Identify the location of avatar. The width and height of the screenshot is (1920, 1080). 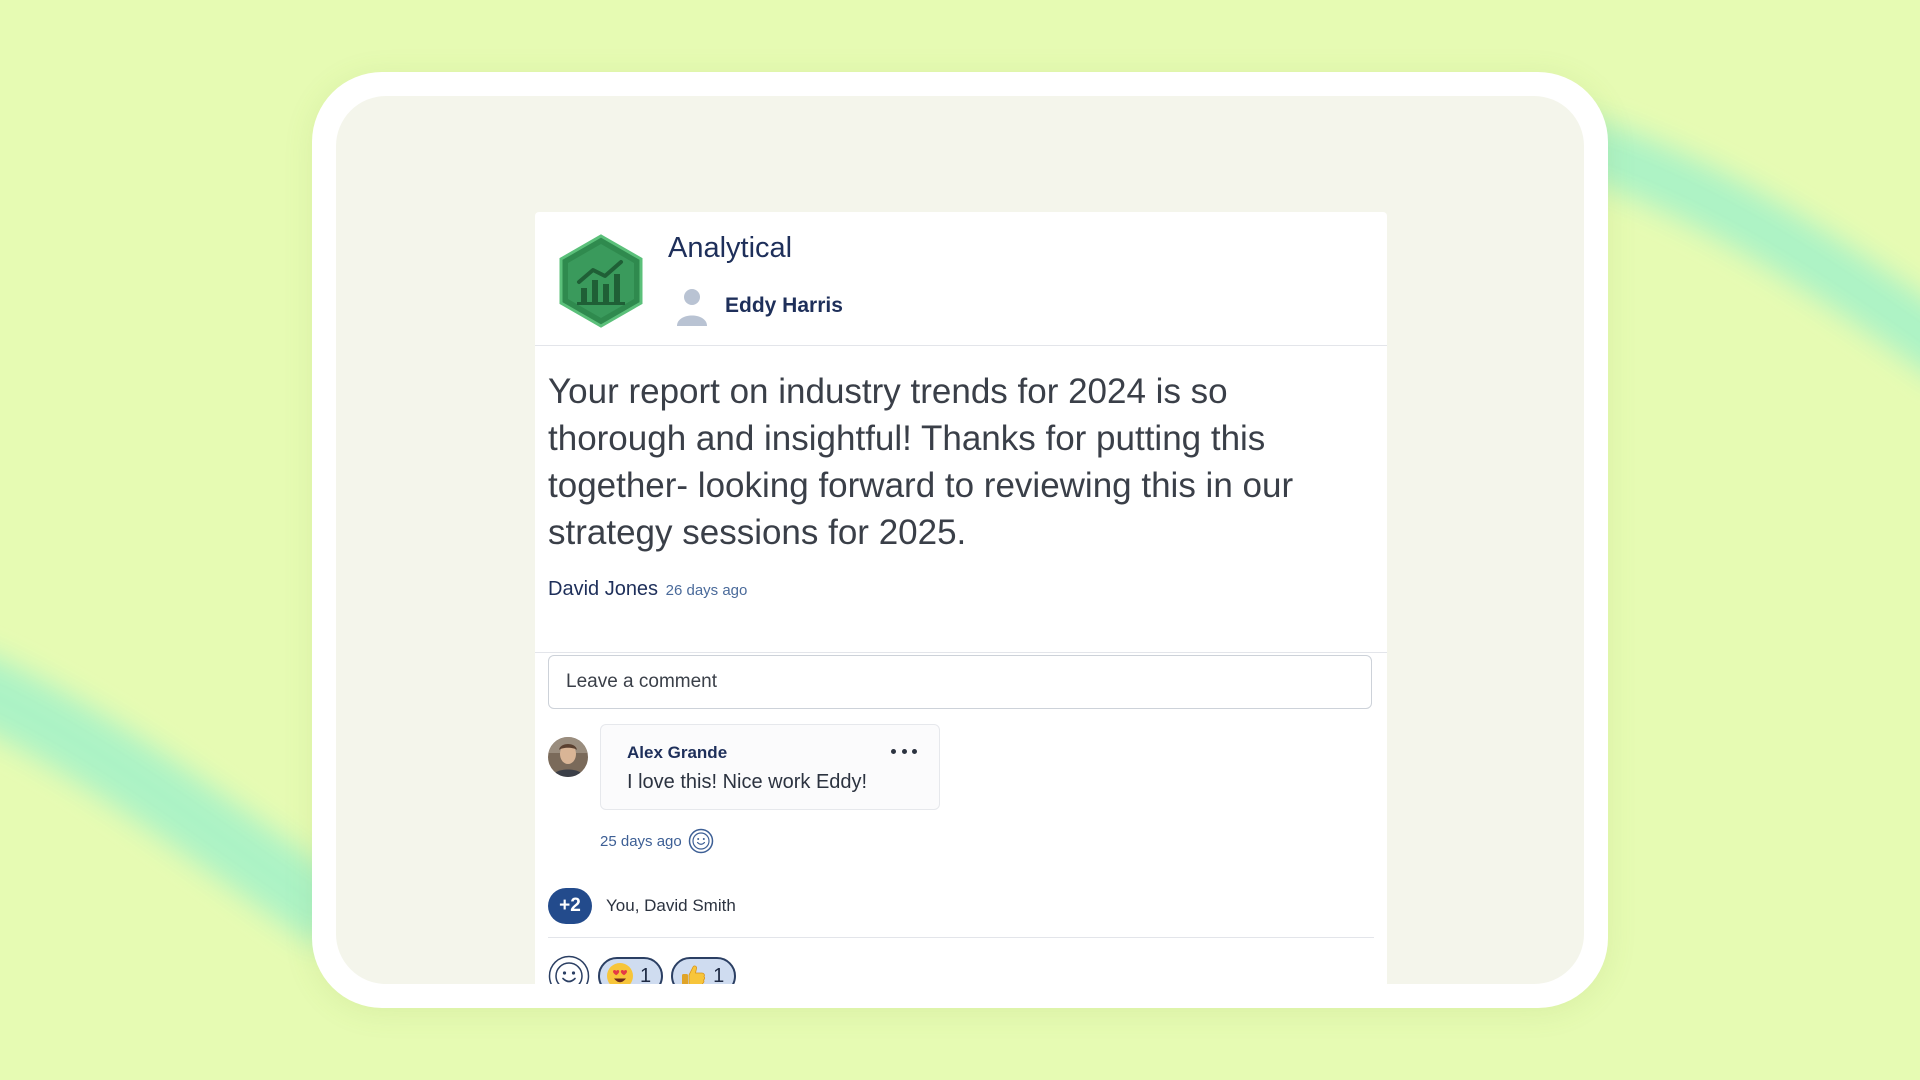
(568, 757).